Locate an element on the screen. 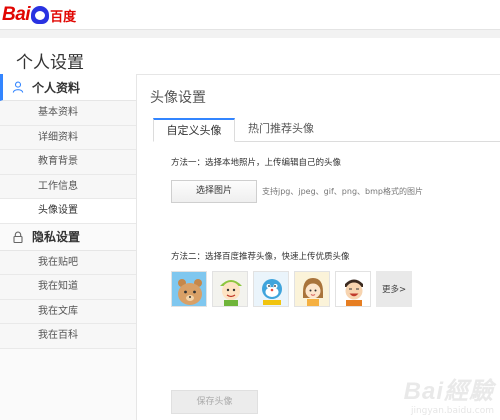  sidebar-item-avatar: 头像设置 is located at coordinates (68, 211).